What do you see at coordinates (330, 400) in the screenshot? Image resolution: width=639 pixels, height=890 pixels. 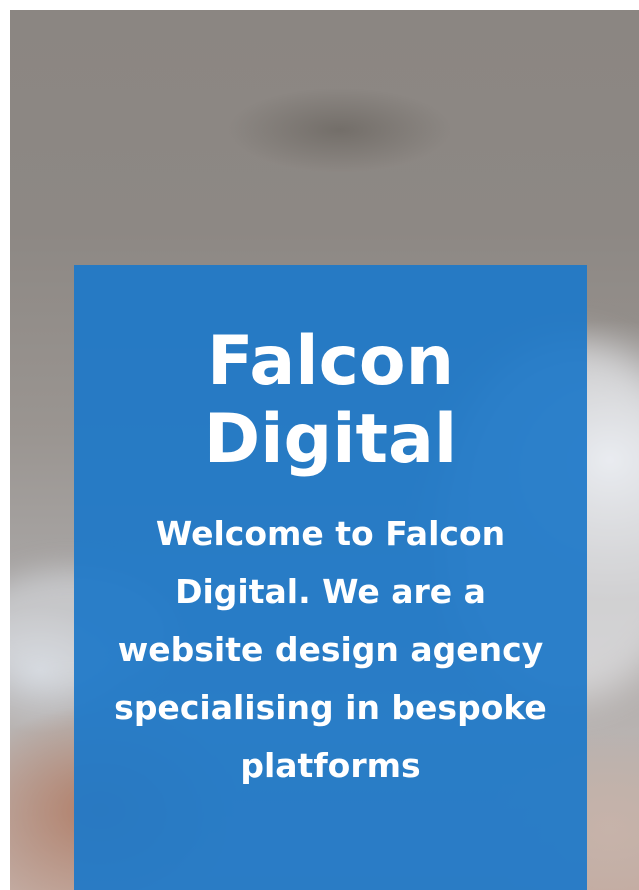 I see `hero-title: Falcon Digital` at bounding box center [330, 400].